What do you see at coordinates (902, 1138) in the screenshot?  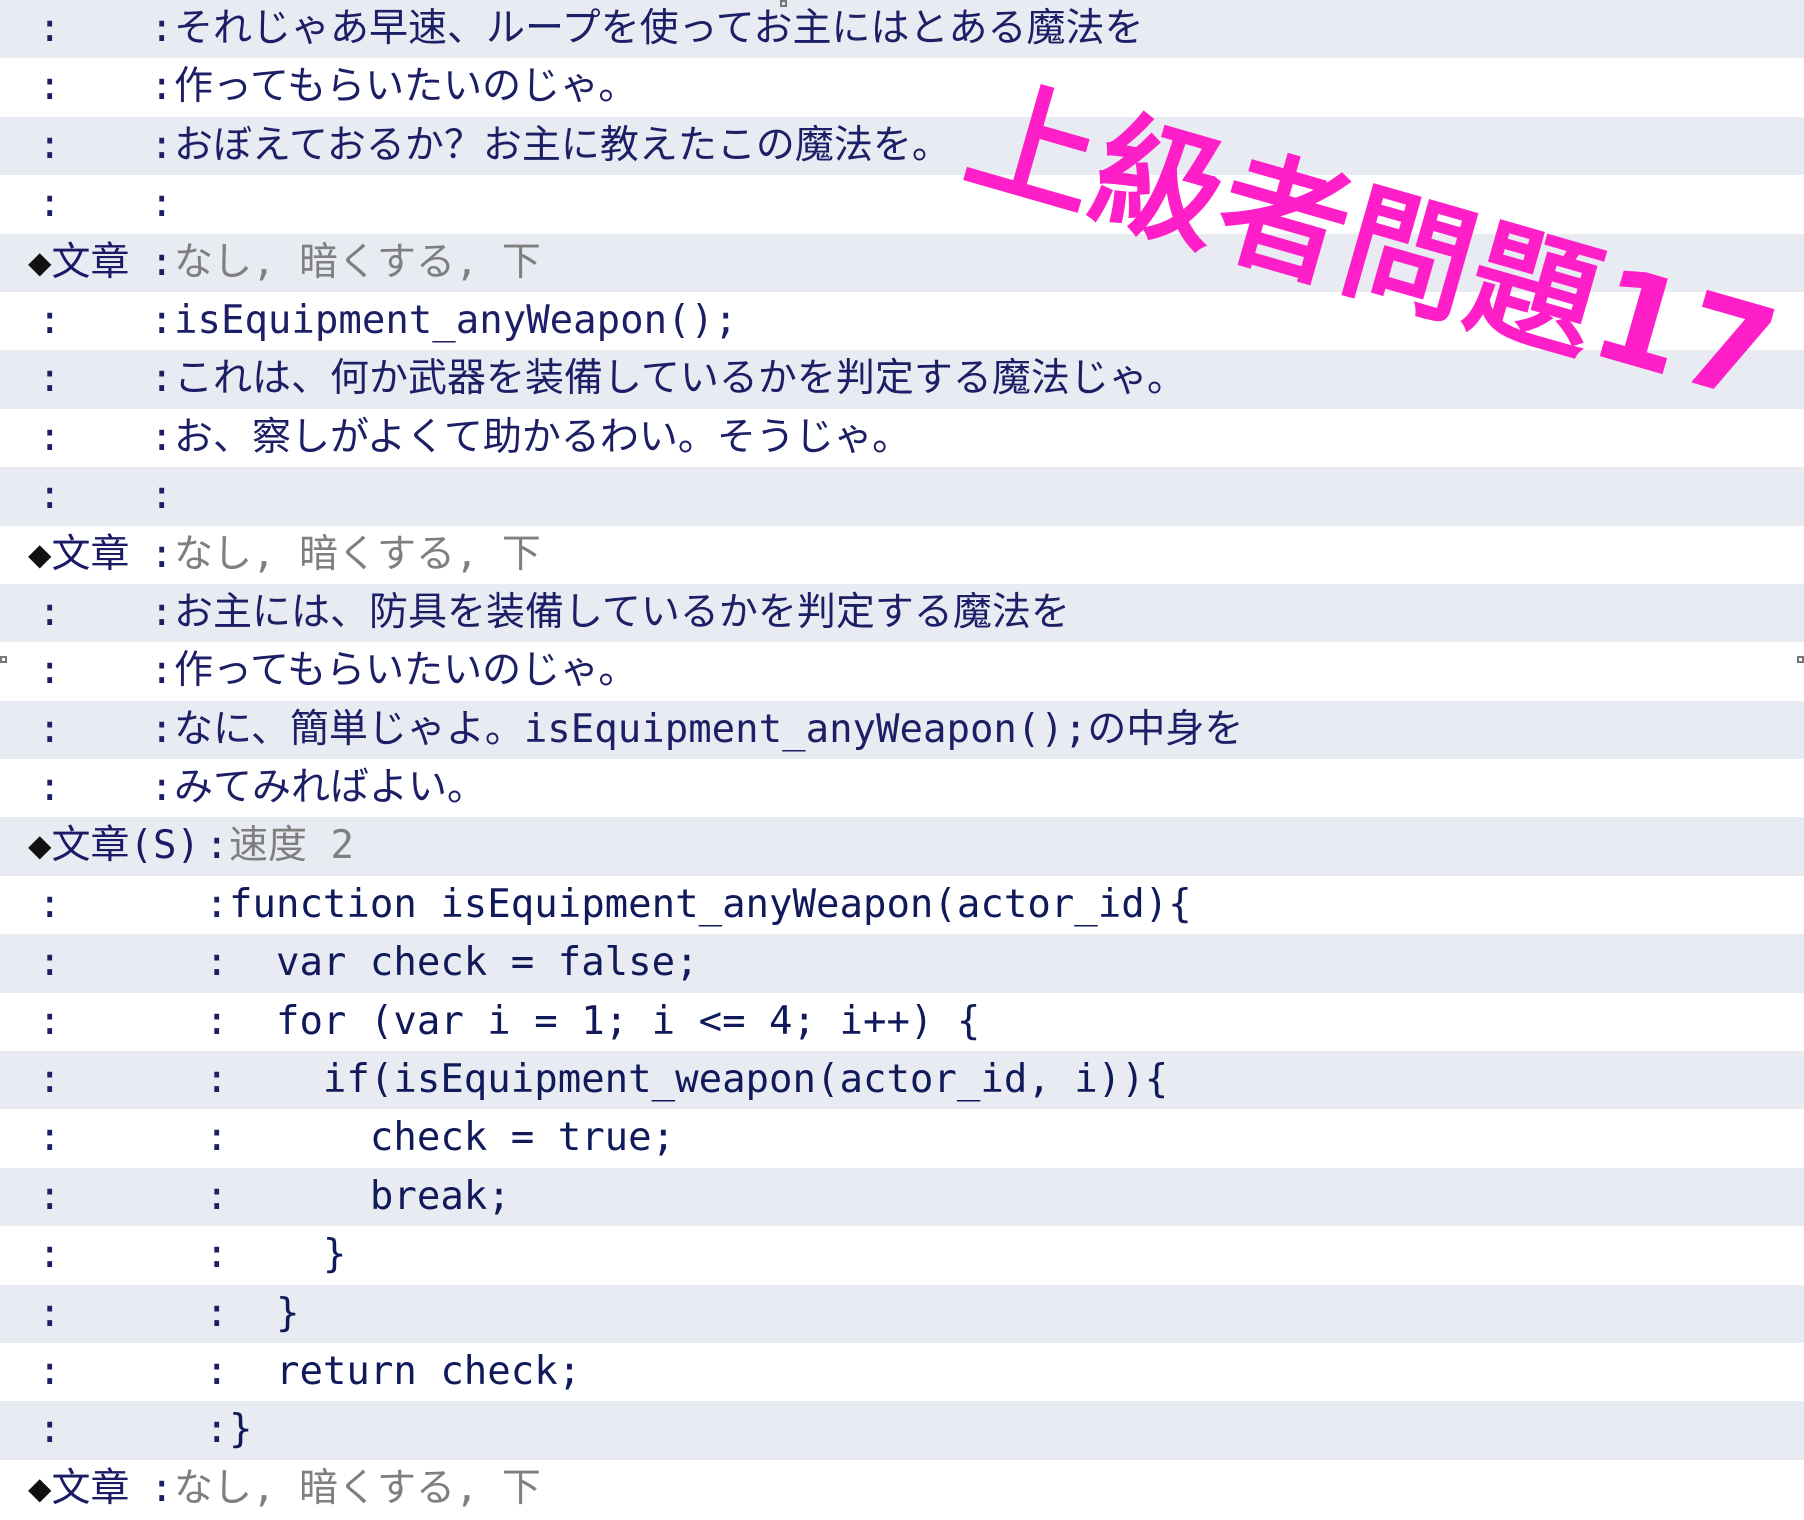 I see `list-item: :: check = true;` at bounding box center [902, 1138].